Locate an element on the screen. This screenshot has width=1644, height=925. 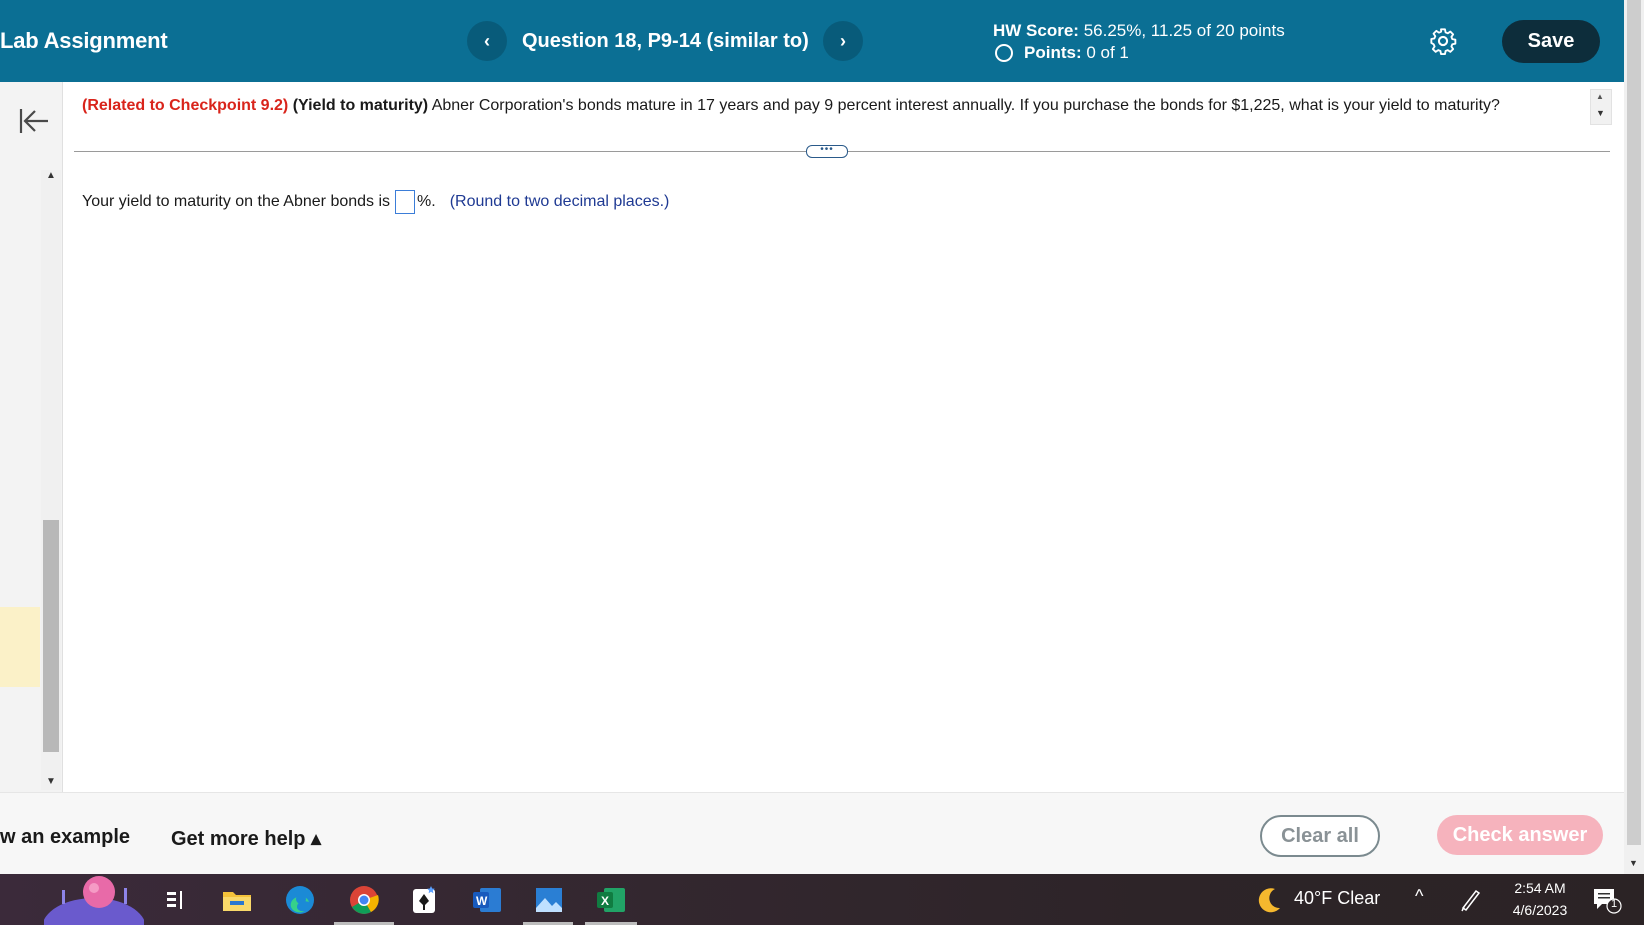
points-status-icon is located at coordinates (1004, 53).